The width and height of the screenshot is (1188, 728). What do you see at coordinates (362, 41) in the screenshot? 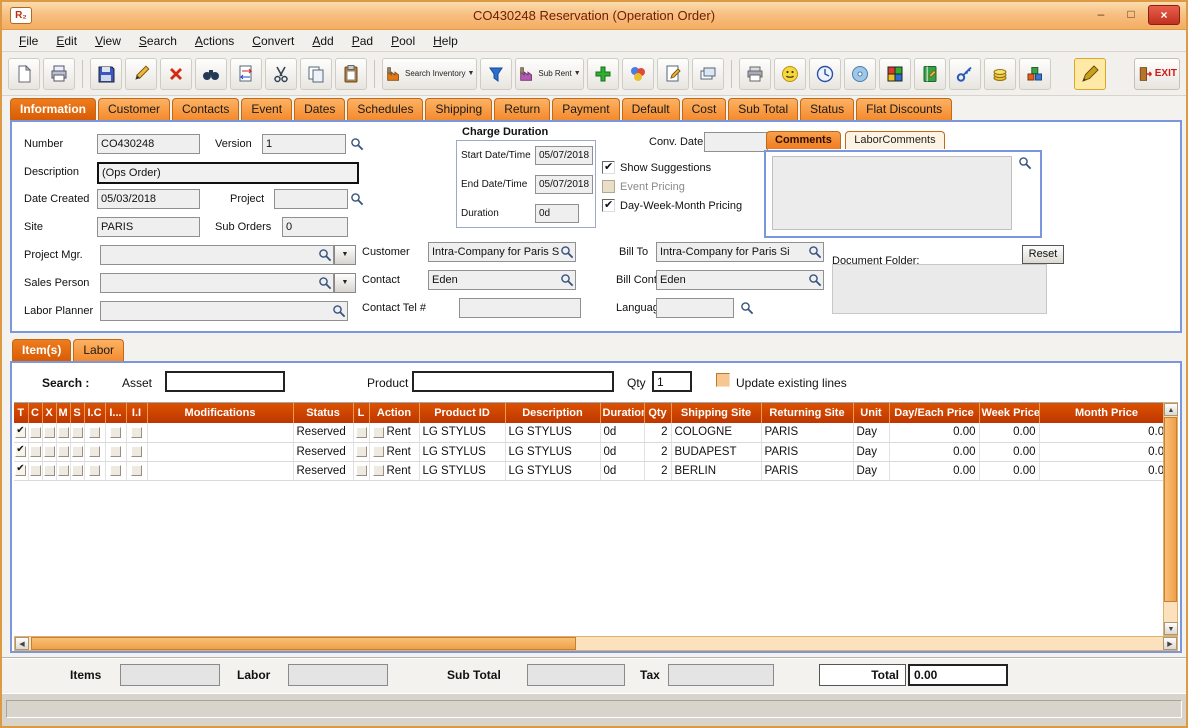
I see `menu-pad: Pad` at bounding box center [362, 41].